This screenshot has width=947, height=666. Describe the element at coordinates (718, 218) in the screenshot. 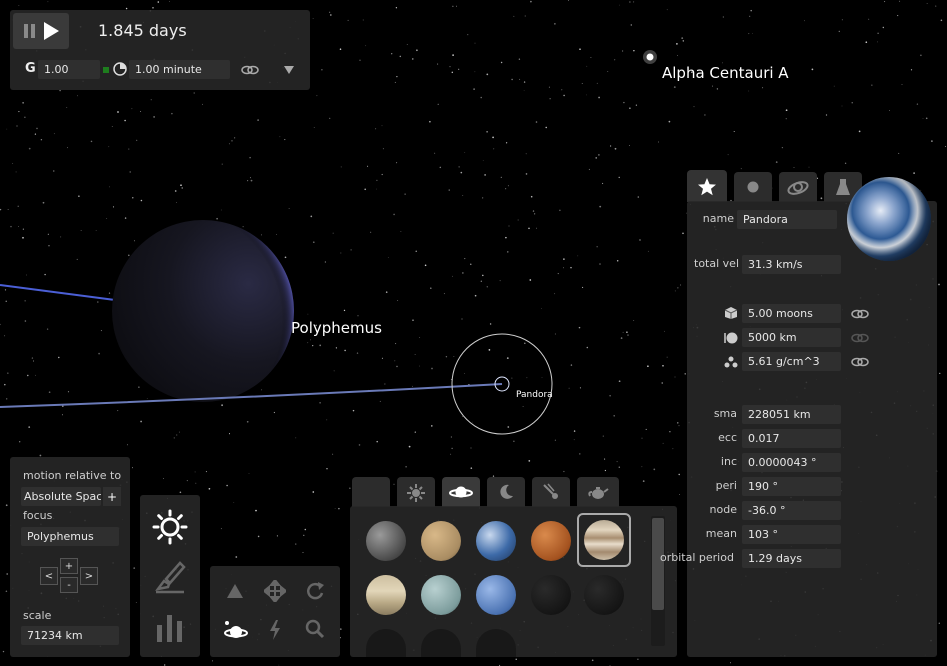

I see `name-label: name` at that location.